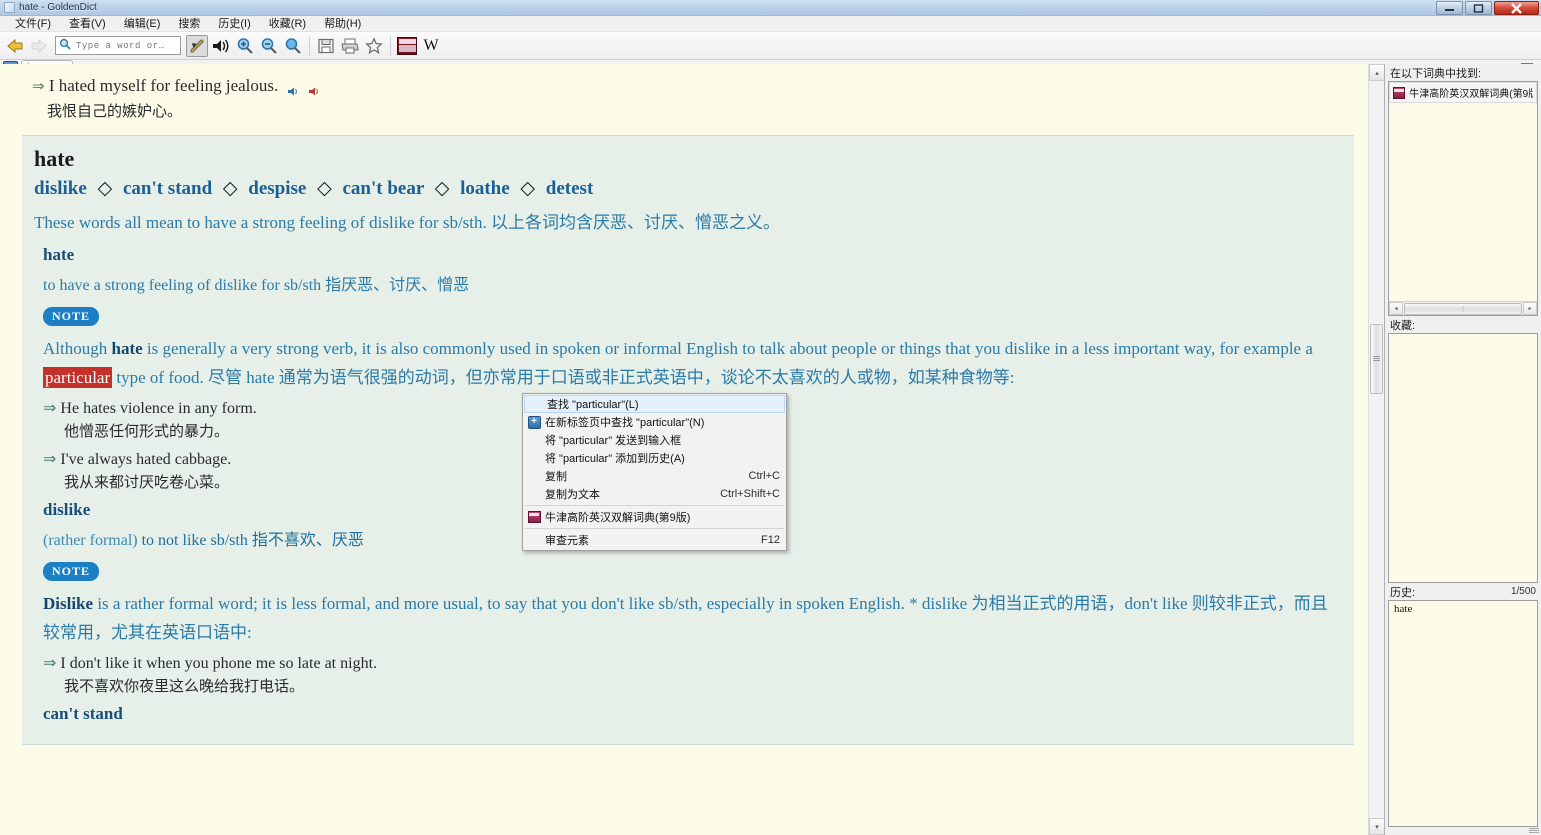 The width and height of the screenshot is (1541, 835). Describe the element at coordinates (158, 408) in the screenshot. I see `example-en: He hates violence in any form.` at that location.